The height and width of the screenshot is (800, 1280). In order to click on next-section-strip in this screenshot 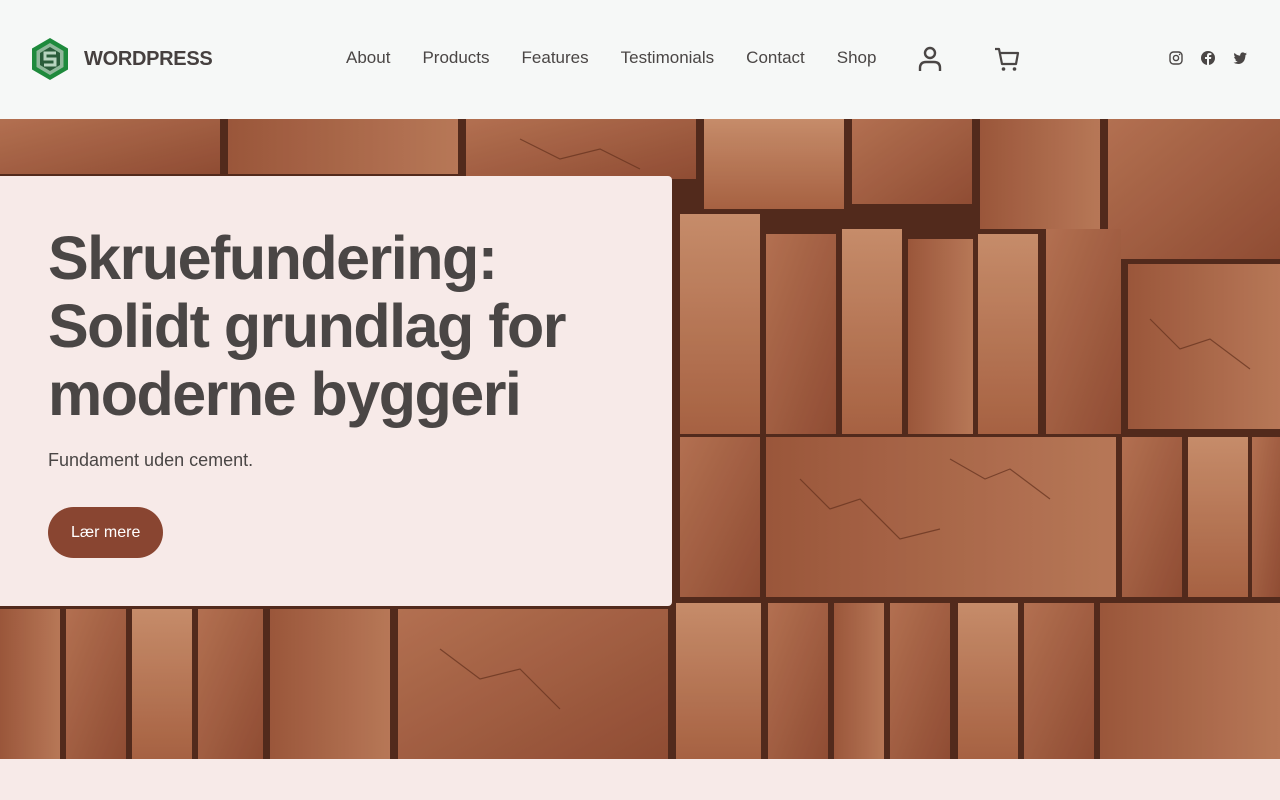, I will do `click(640, 779)`.